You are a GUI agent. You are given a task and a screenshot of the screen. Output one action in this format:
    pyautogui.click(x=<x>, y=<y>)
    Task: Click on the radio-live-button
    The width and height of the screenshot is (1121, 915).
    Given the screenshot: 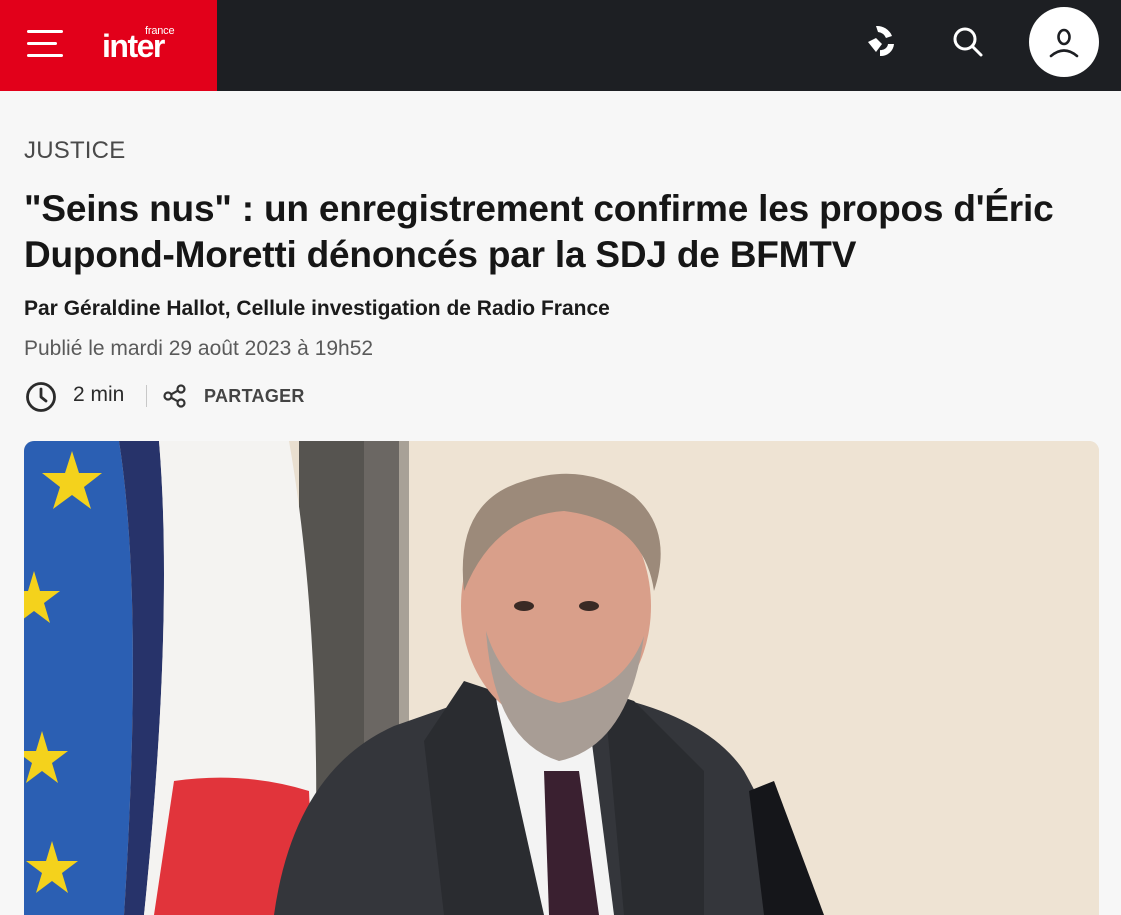 What is the action you would take?
    pyautogui.click(x=882, y=42)
    